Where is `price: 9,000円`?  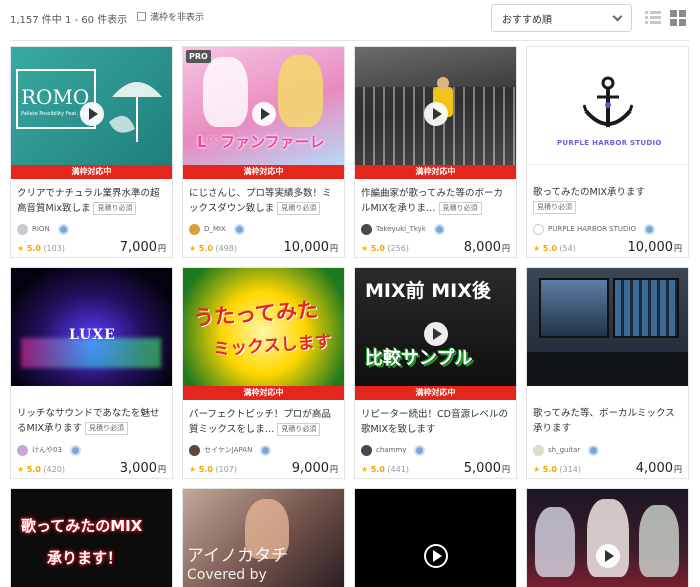 price: 9,000円 is located at coordinates (314, 468).